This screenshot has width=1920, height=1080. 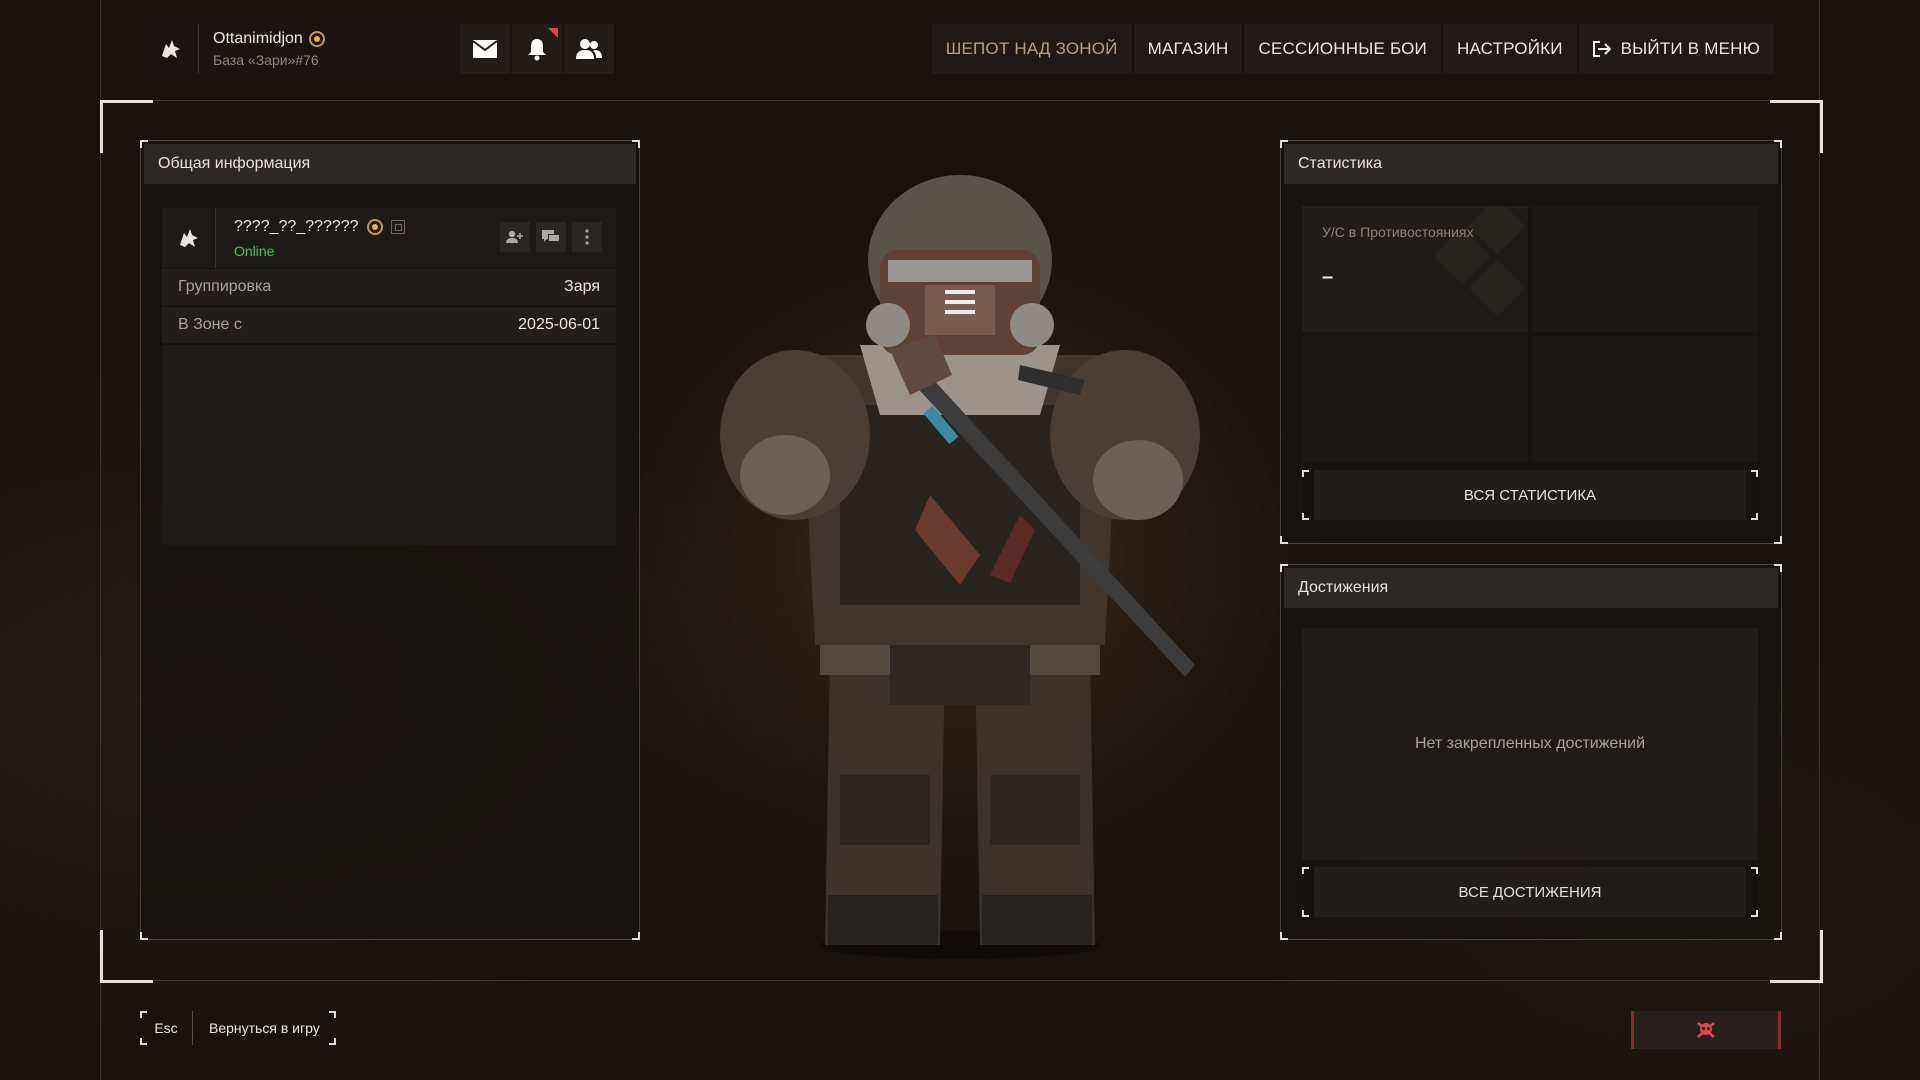 I want to click on all-achievements-button: ВСЕ ДОСТИЖЕНИЯ, so click(x=1530, y=892).